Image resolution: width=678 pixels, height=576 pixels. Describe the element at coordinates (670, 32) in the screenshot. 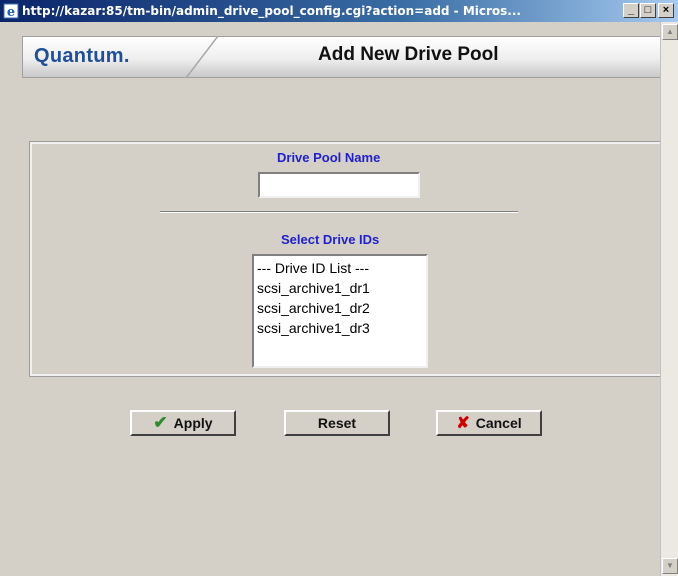

I see `scroll-up-arrow-icon: ▲` at that location.